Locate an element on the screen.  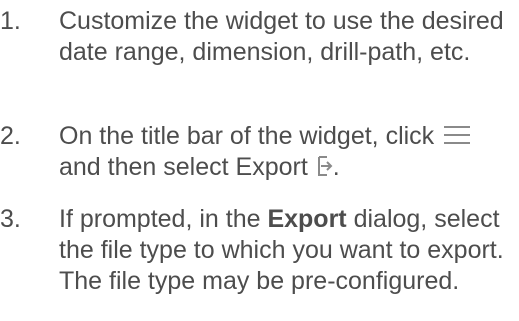
step-3-text-before-bold: If prompted, in the is located at coordinates (163, 219).